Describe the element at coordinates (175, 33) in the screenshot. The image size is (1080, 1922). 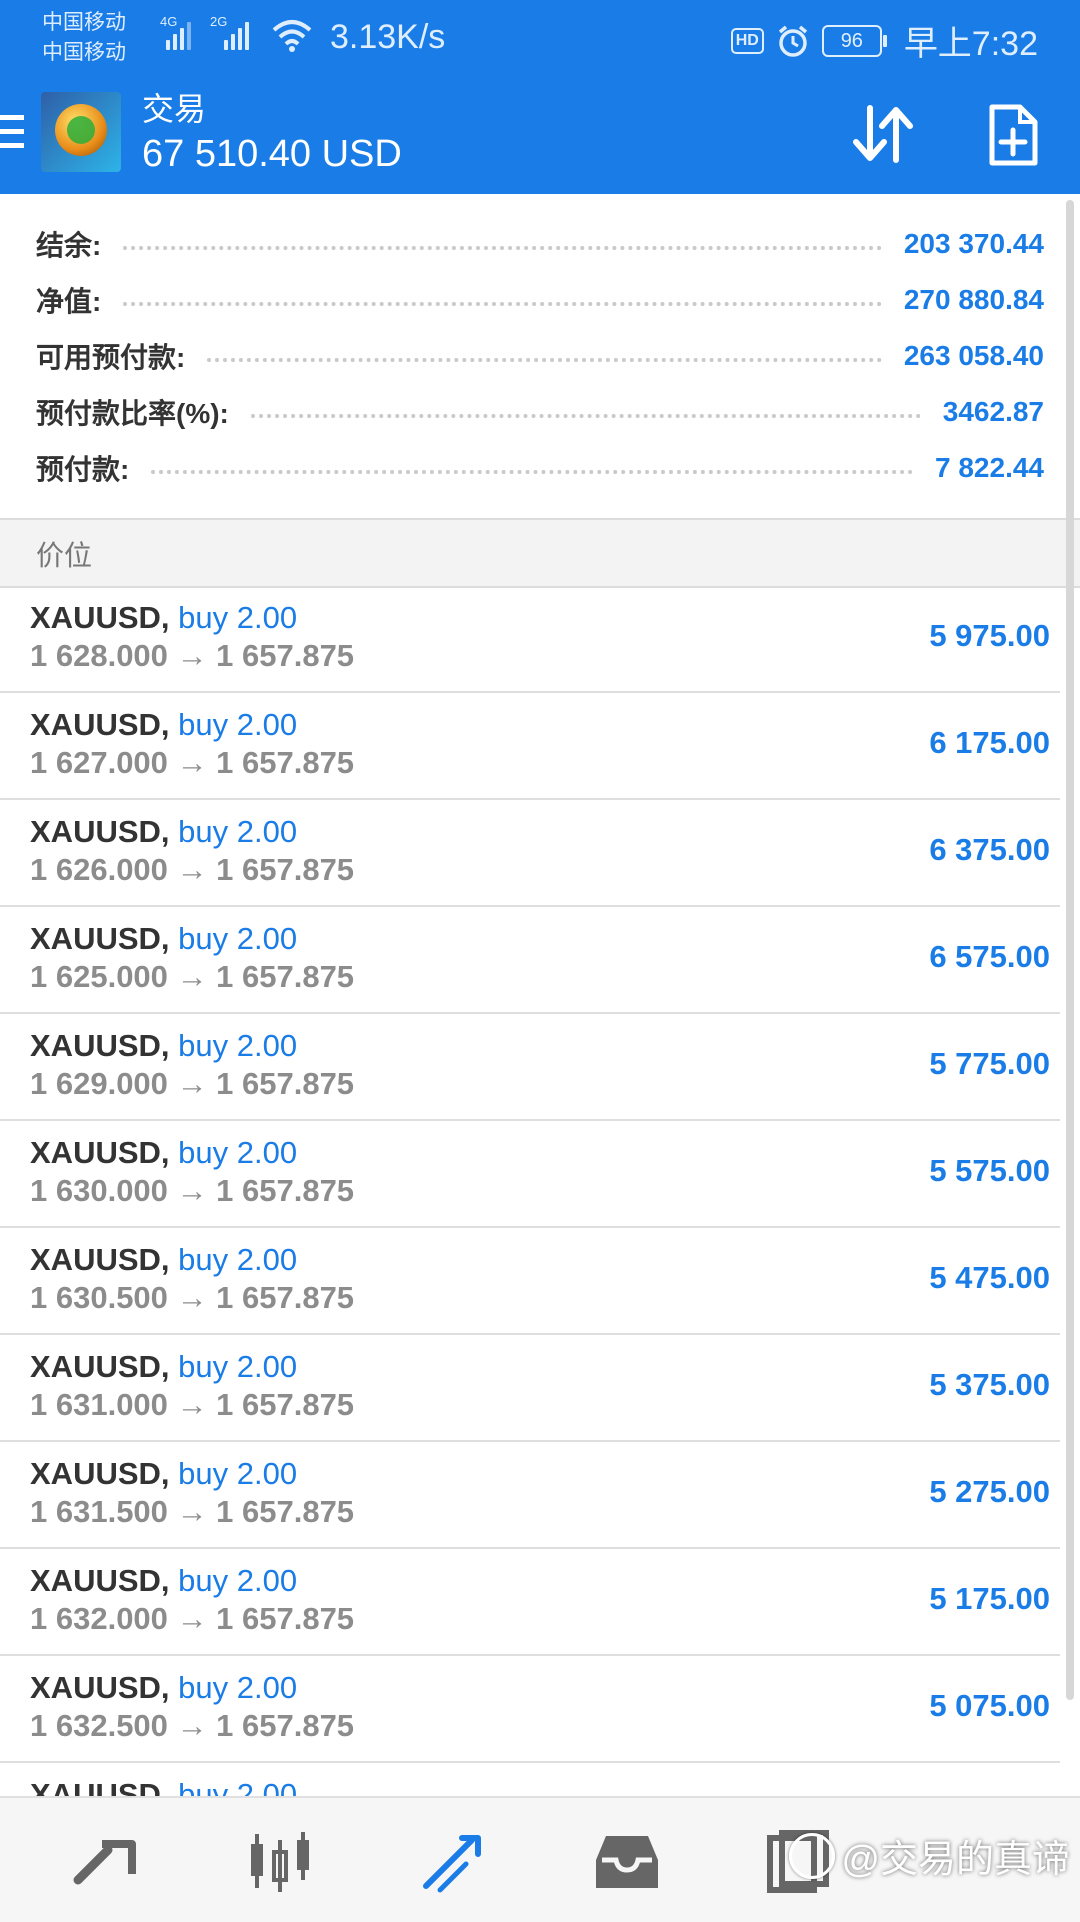
I see `signal-icon` at that location.